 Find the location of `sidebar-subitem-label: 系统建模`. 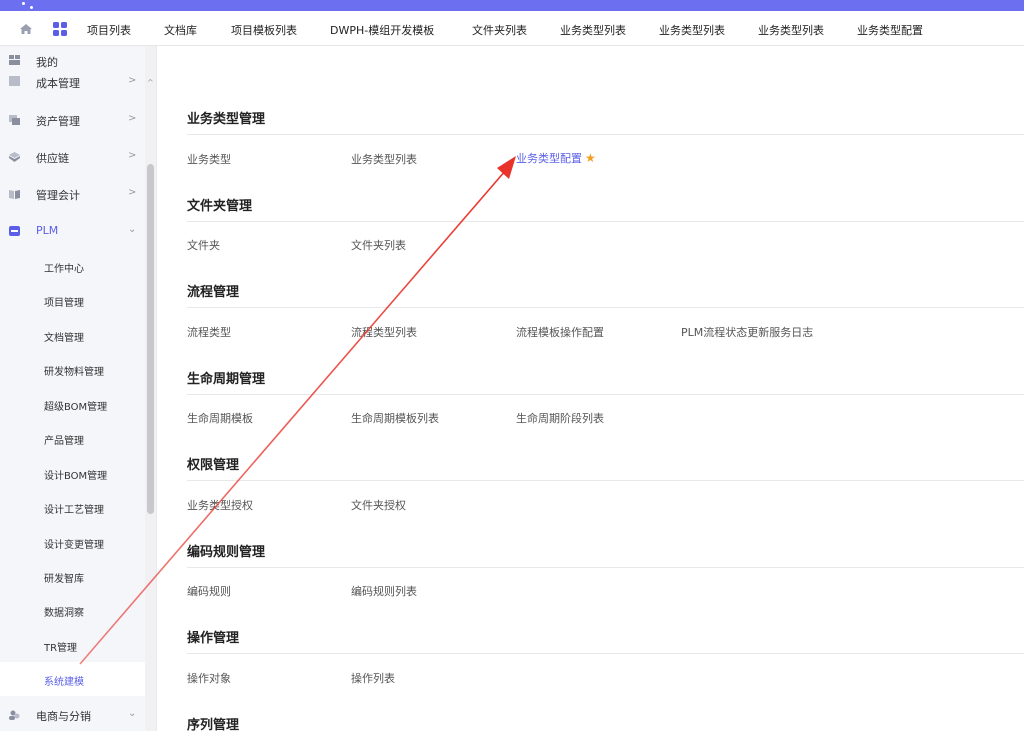

sidebar-subitem-label: 系统建模 is located at coordinates (64, 682).